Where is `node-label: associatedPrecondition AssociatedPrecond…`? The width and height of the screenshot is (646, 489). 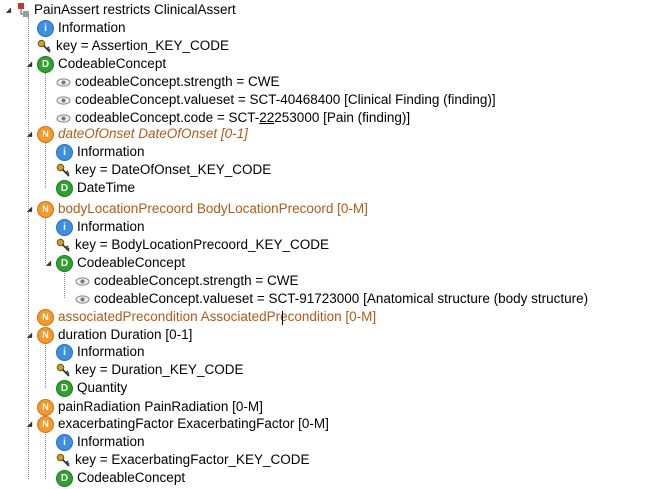 node-label: associatedPrecondition AssociatedPrecond… is located at coordinates (217, 316).